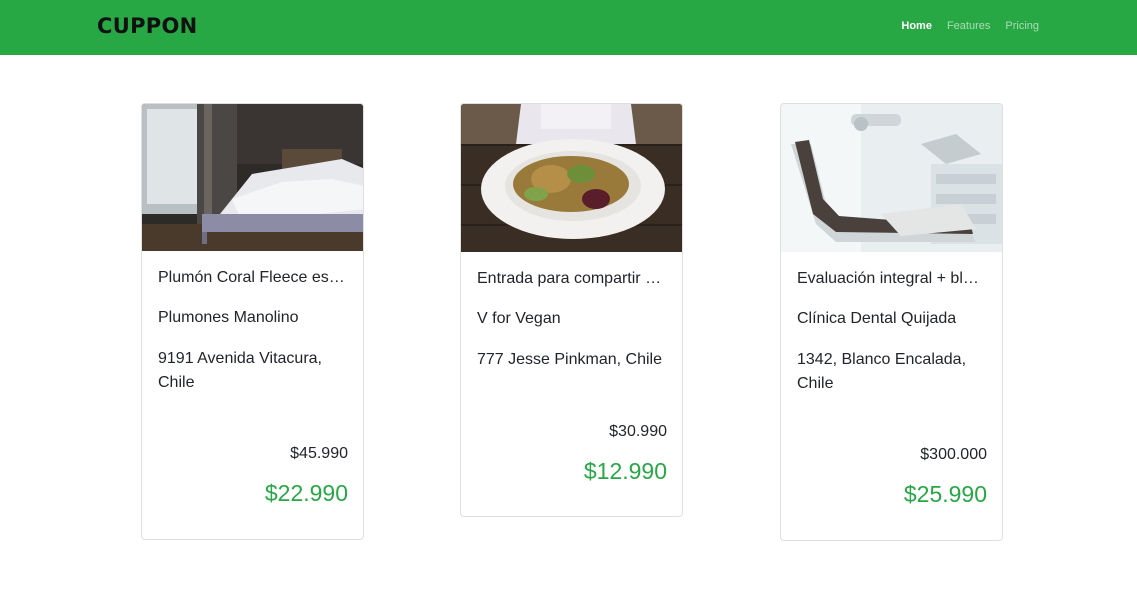 This screenshot has width=1137, height=593. Describe the element at coordinates (306, 493) in the screenshot. I see `discount-price: $22.990` at that location.